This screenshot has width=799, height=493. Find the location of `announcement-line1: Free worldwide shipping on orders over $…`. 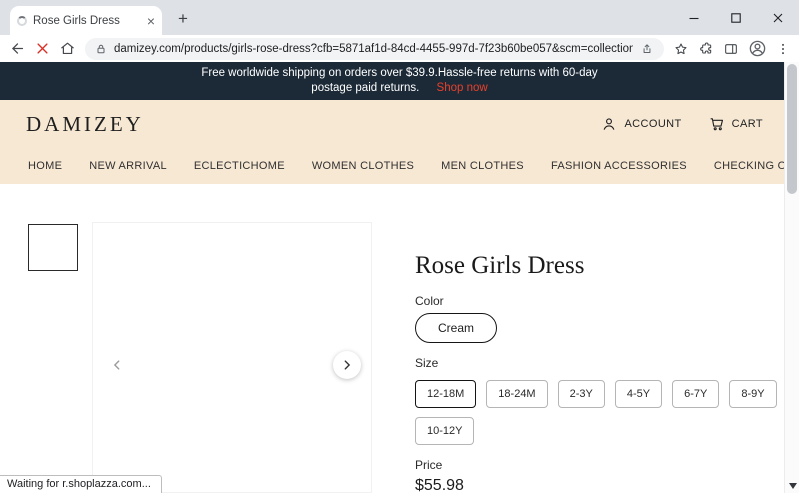

announcement-line1: Free worldwide shipping on orders over $… is located at coordinates (399, 73).